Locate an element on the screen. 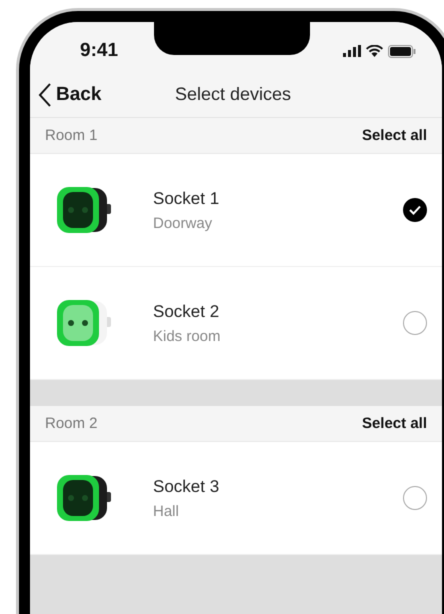 The height and width of the screenshot is (614, 444). battery-icon is located at coordinates (402, 51).